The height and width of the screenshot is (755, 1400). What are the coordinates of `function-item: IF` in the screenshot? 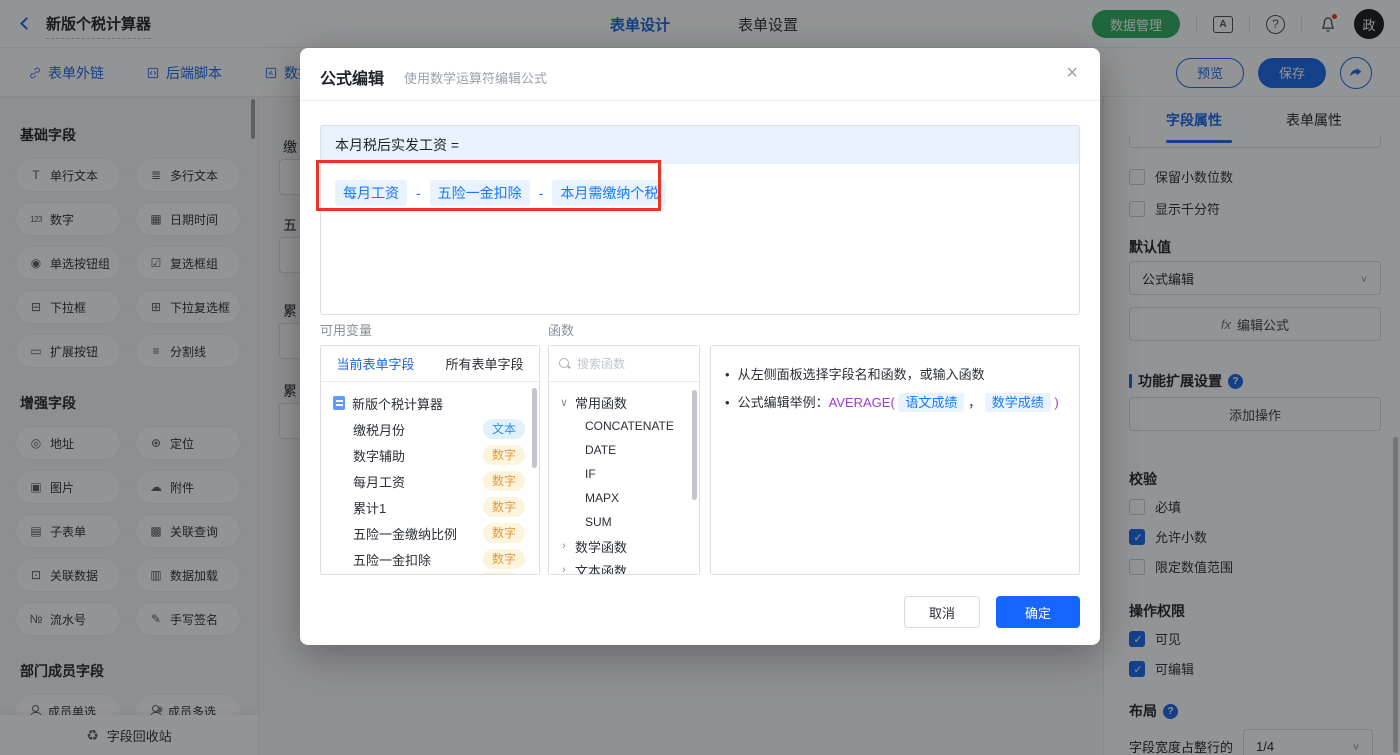 It's located at (629, 474).